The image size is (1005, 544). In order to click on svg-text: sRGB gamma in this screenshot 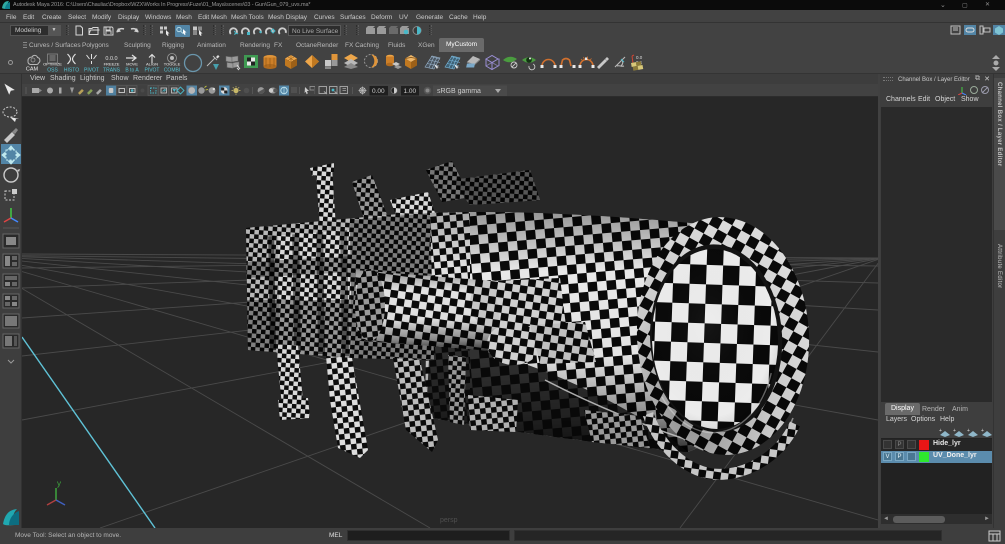, I will do `click(459, 91)`.